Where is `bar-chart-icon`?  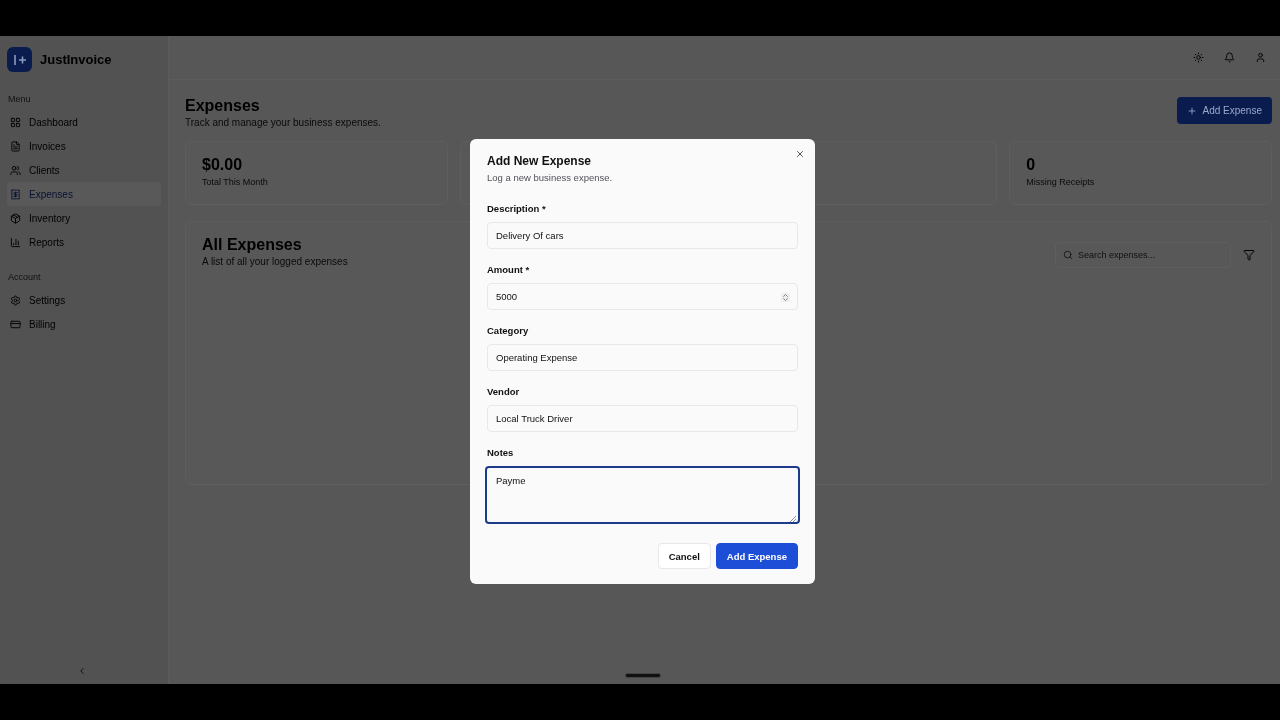
bar-chart-icon is located at coordinates (15, 242).